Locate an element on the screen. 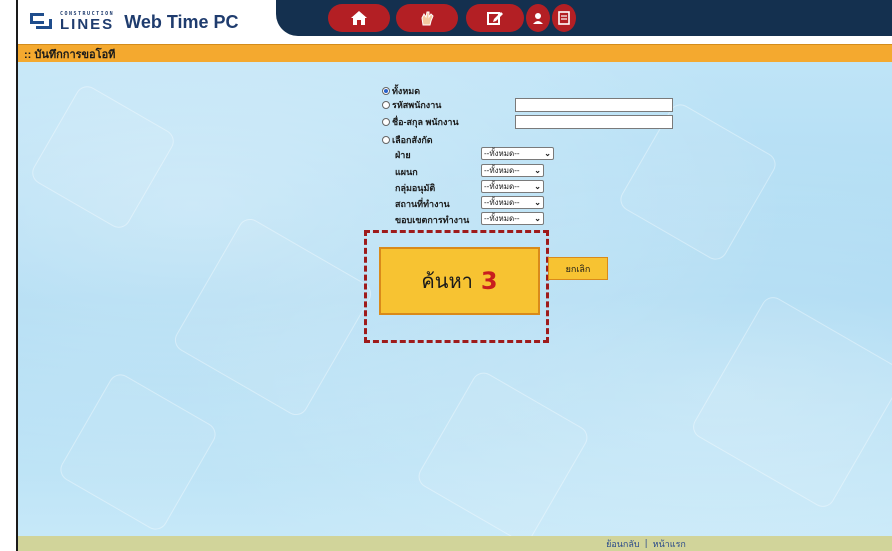  work-scope-select-value: --ทั้งหมด-- is located at coordinates (502, 218).